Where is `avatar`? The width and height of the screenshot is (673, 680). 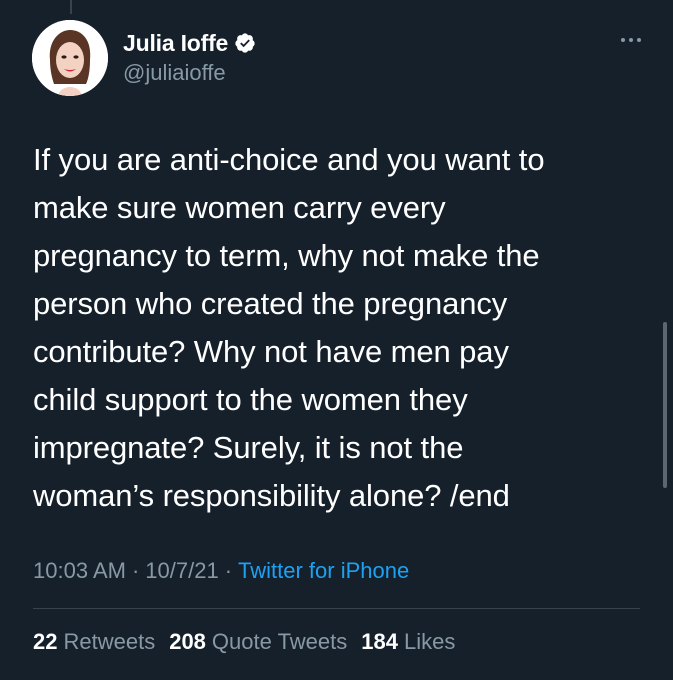
avatar is located at coordinates (70, 58).